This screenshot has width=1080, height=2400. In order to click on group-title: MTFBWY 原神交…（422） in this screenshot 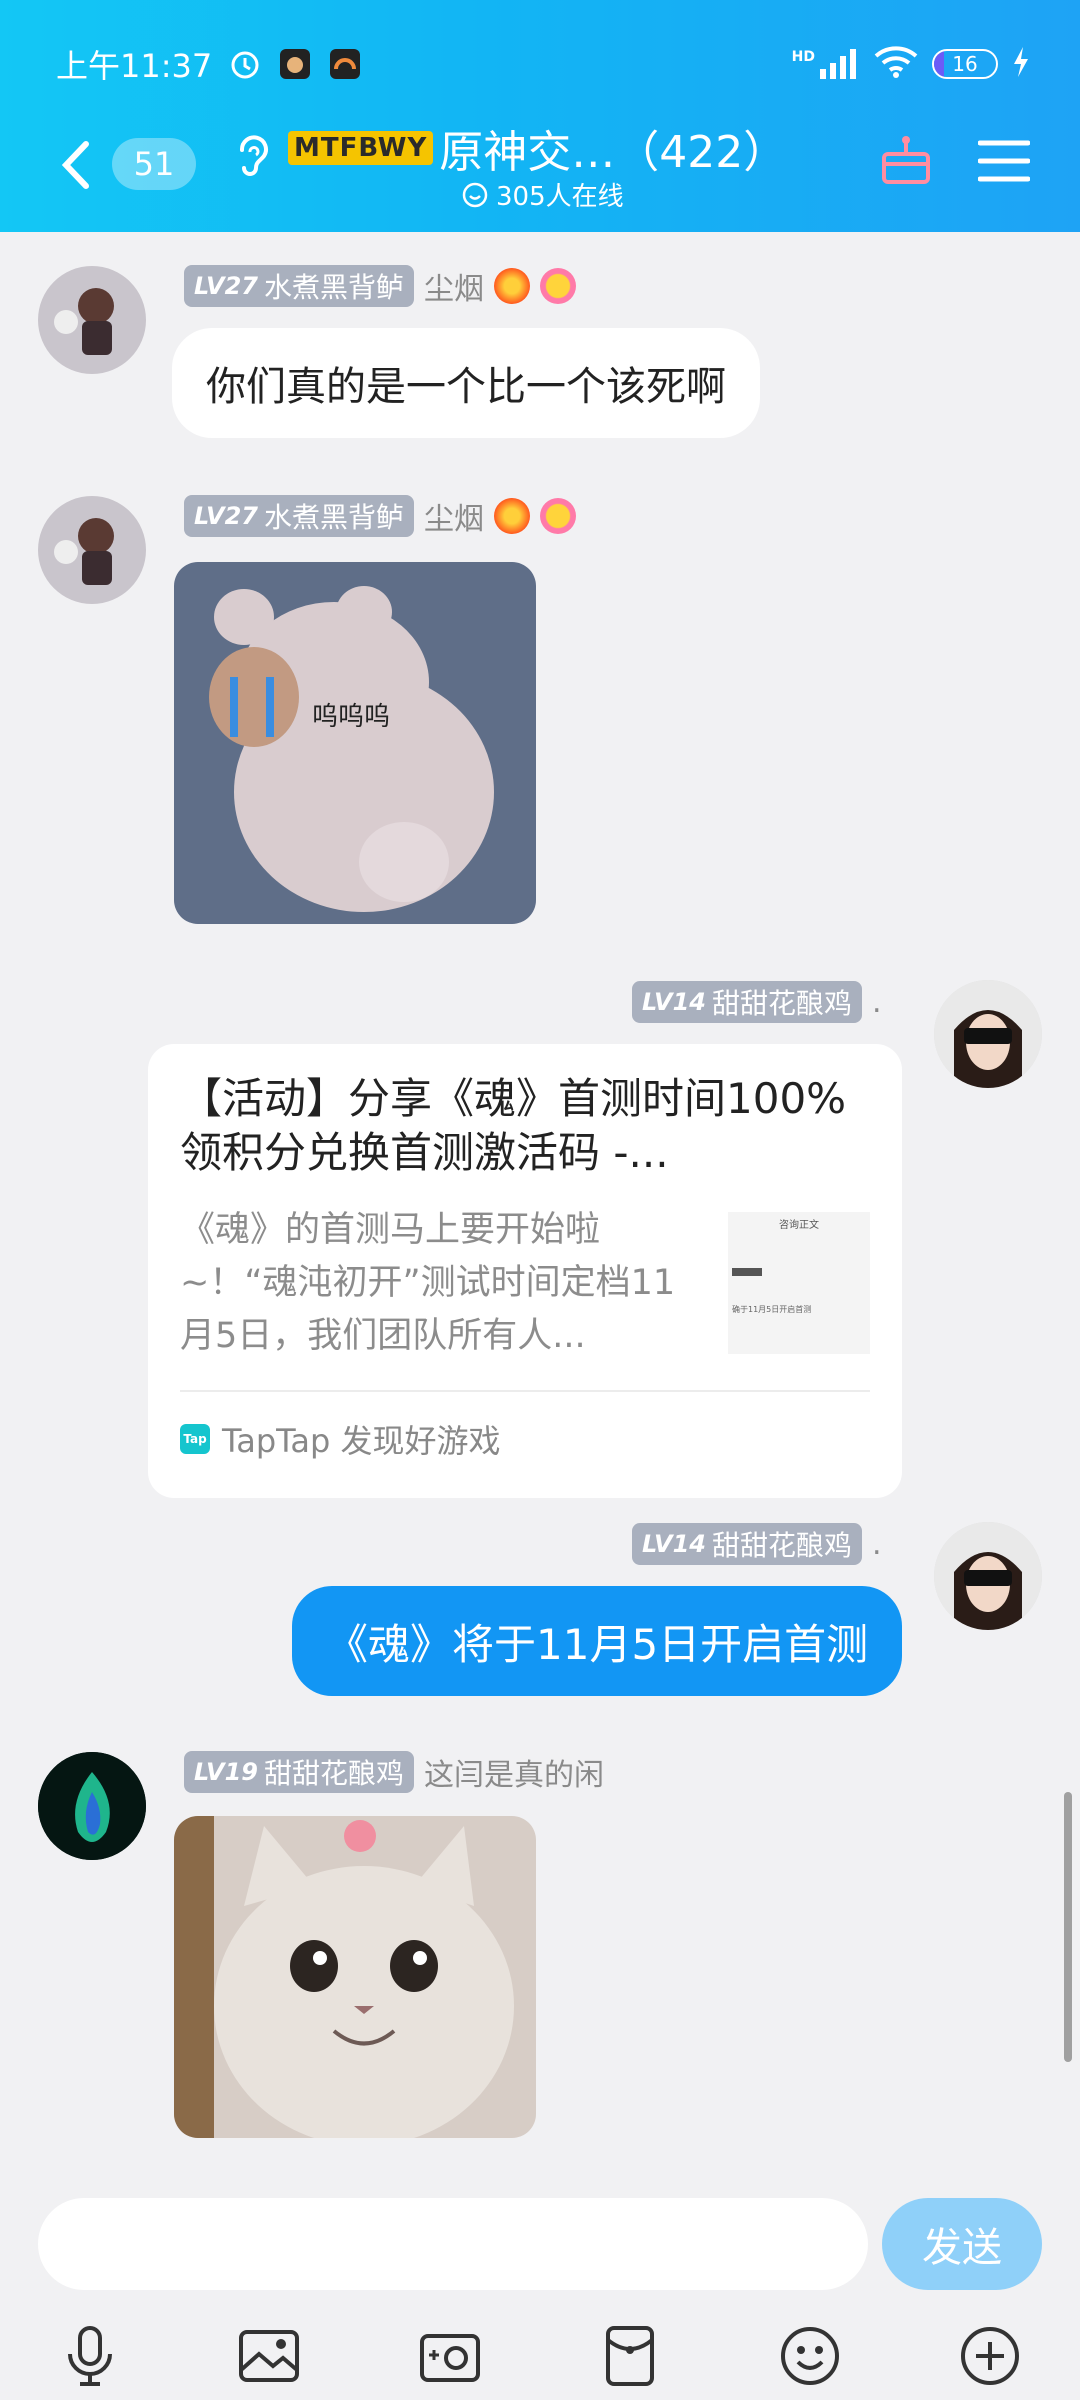, I will do `click(537, 148)`.